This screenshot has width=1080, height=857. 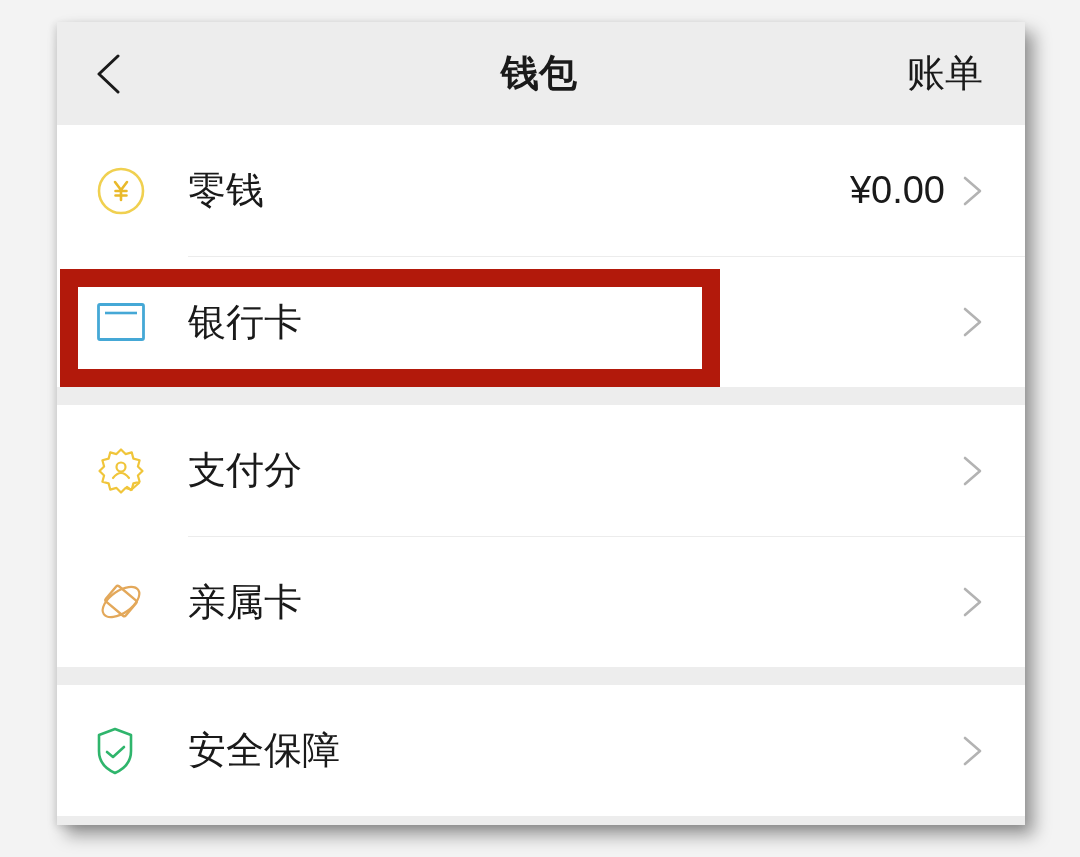 I want to click on menu-row: 银行卡, so click(x=541, y=321).